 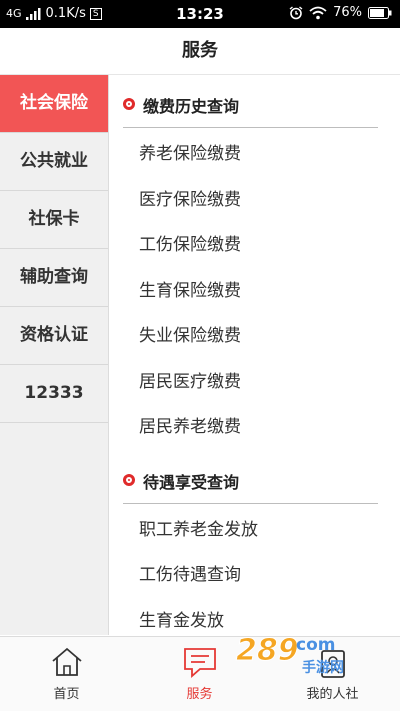 I want to click on list-item: 职工养老金发放, so click(x=254, y=531).